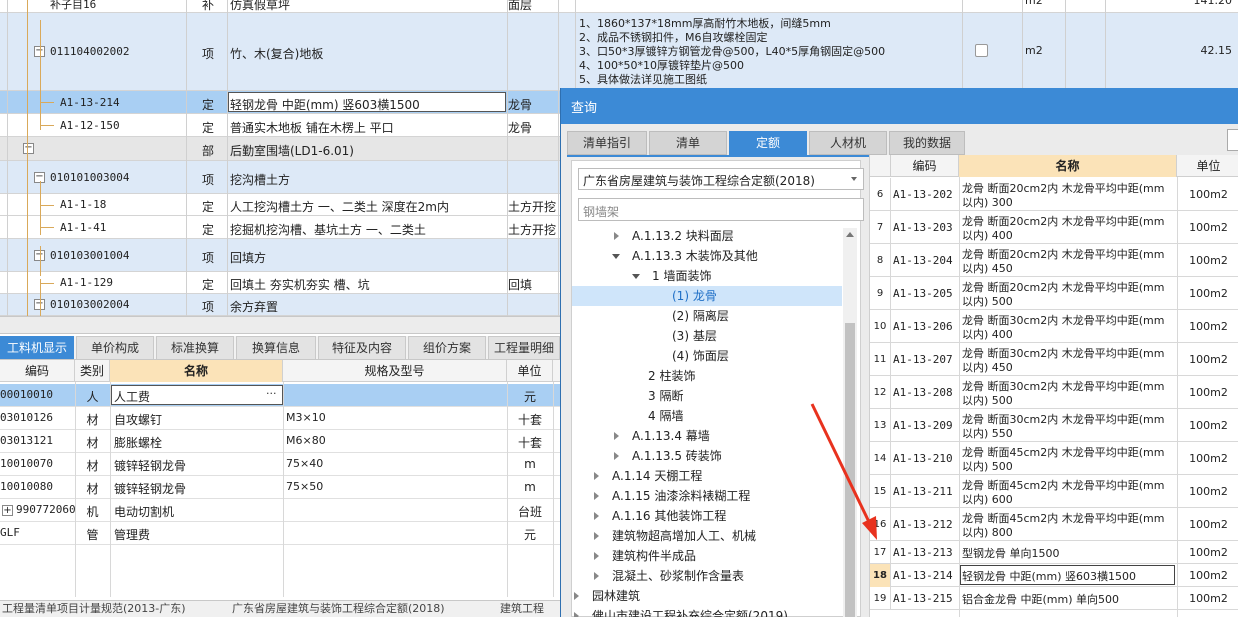  I want to click on bottom-tab: 标准换算, so click(195, 347).